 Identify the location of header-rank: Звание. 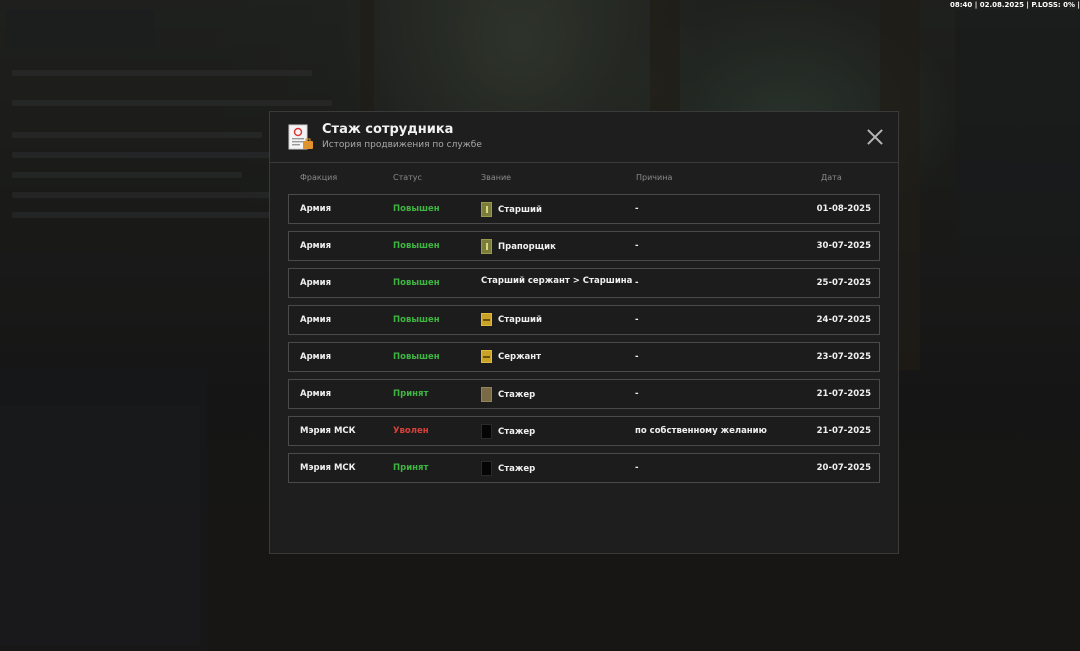
(496, 177).